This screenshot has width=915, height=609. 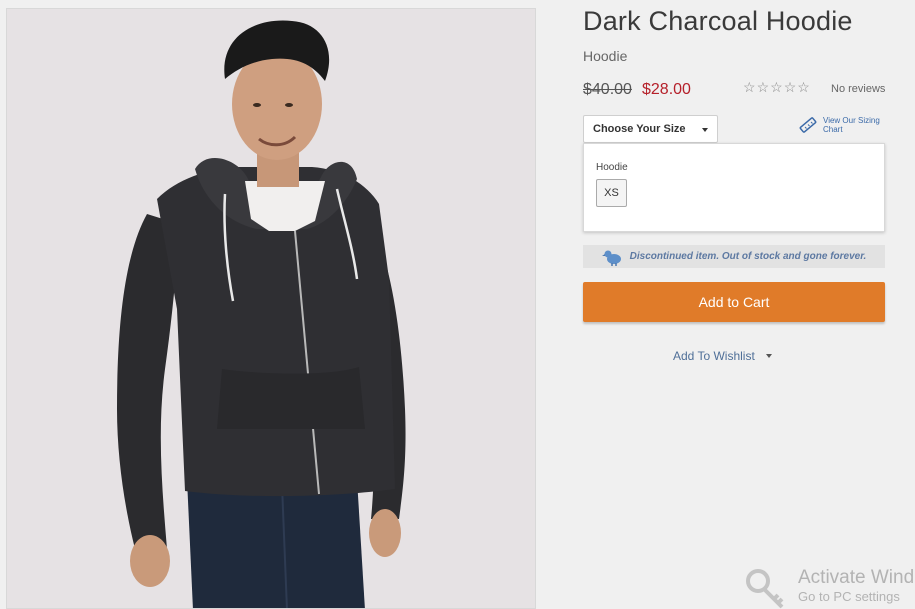 I want to click on size-option-xs: XS, so click(x=611, y=193).